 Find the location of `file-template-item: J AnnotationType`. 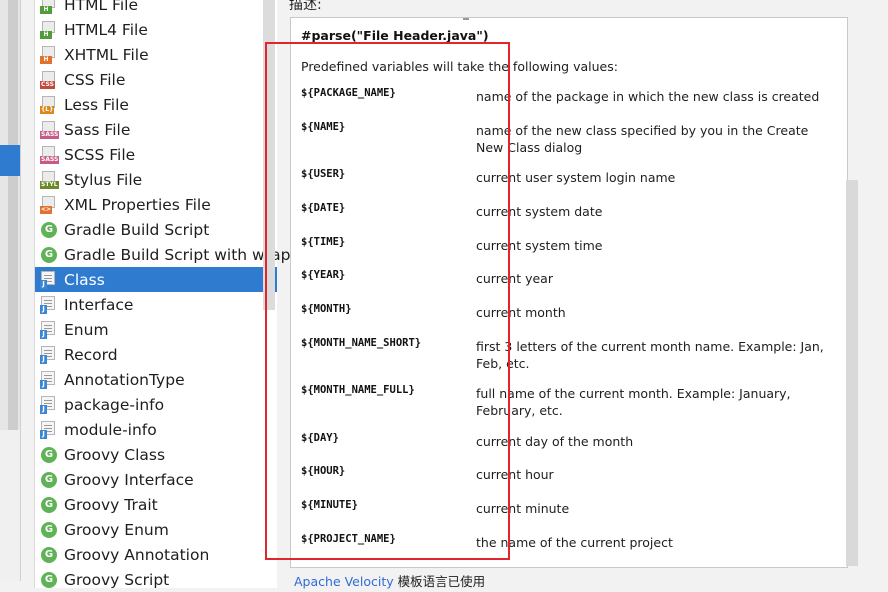

file-template-item: J AnnotationType is located at coordinates (156, 379).